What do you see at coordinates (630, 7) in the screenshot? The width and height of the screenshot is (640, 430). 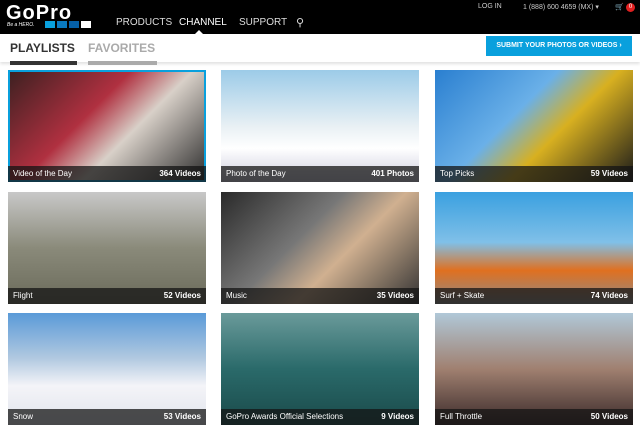 I see `cart-count-badge: 0` at bounding box center [630, 7].